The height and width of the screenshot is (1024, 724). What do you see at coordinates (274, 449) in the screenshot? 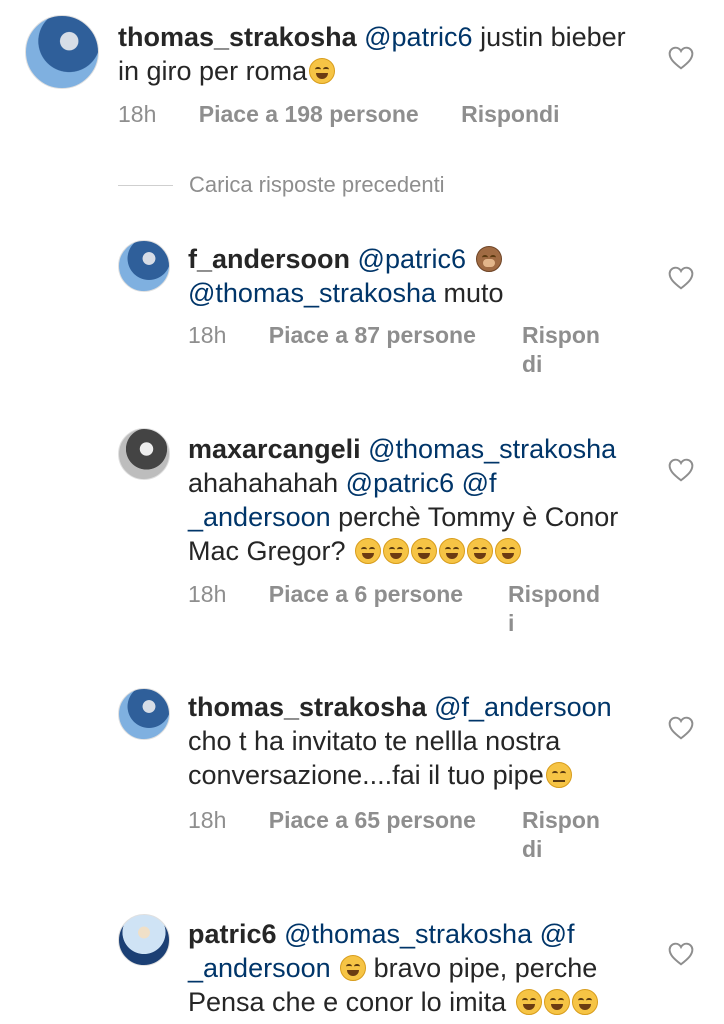
I see `username: maxarcangeli` at bounding box center [274, 449].